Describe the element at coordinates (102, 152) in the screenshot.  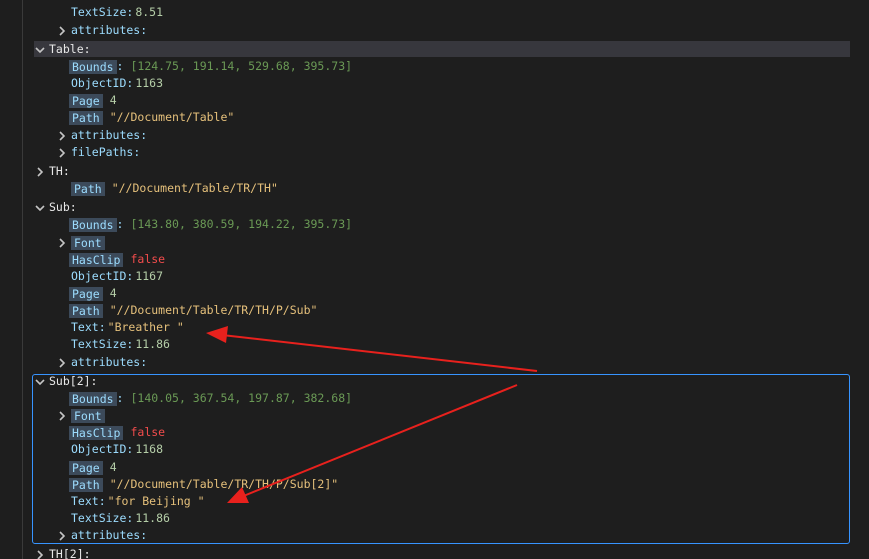
I see `property-key: filePaths` at that location.